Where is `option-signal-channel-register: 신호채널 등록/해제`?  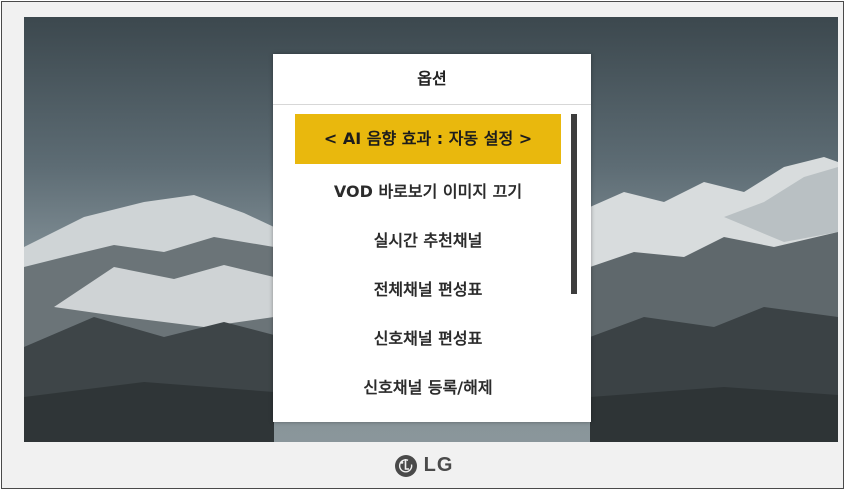 option-signal-channel-register: 신호채널 등록/해제 is located at coordinates (428, 388).